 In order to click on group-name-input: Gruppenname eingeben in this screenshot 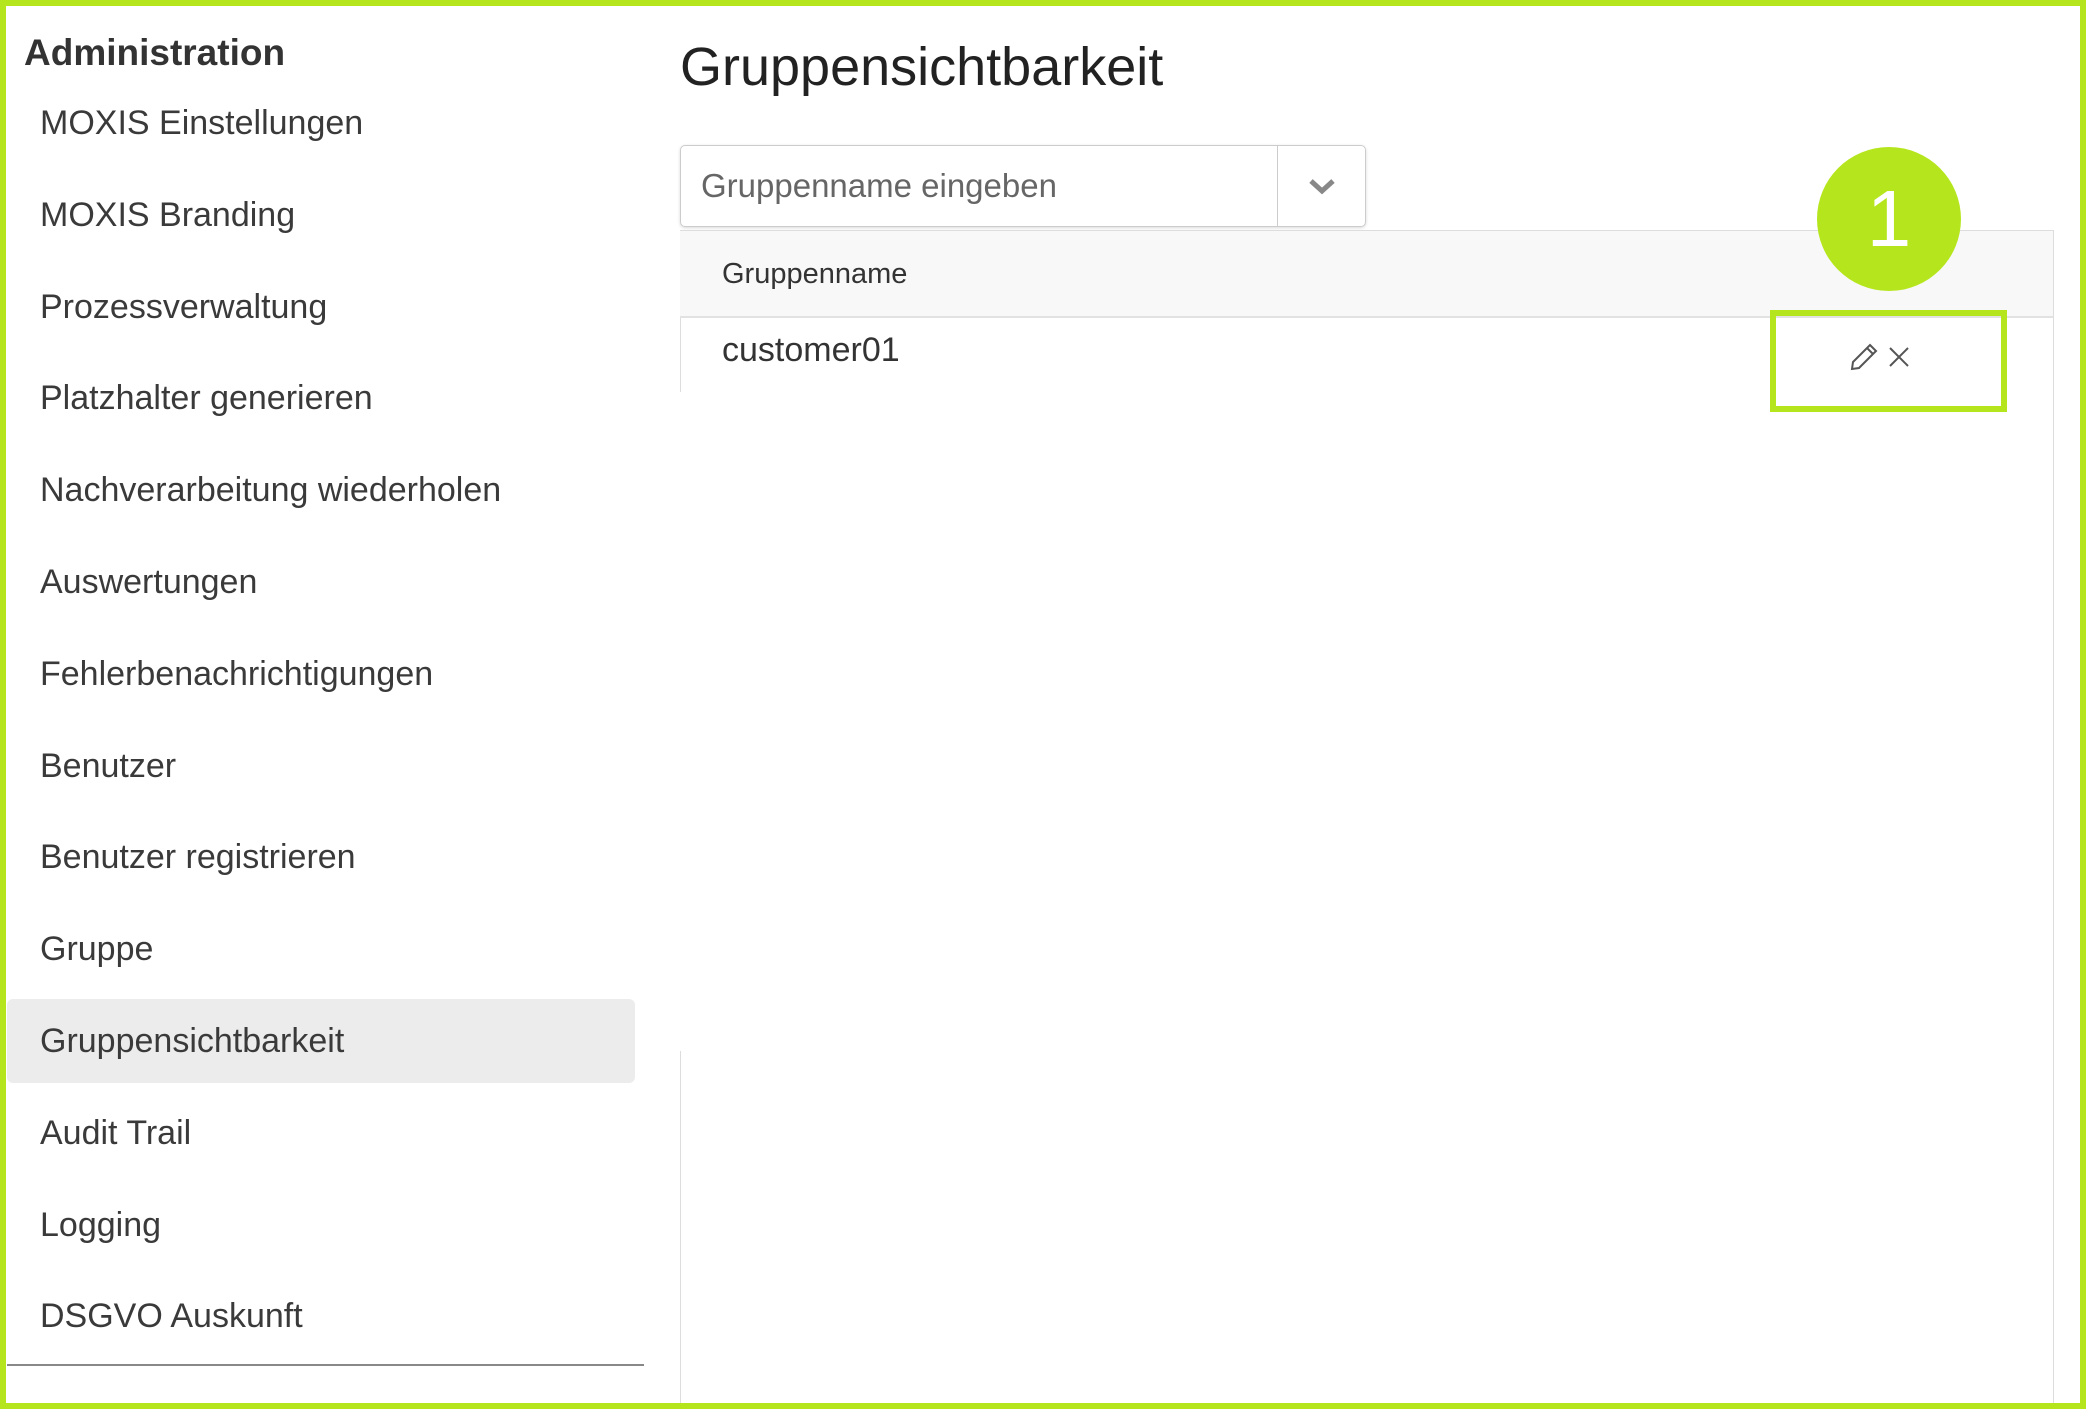, I will do `click(879, 186)`.